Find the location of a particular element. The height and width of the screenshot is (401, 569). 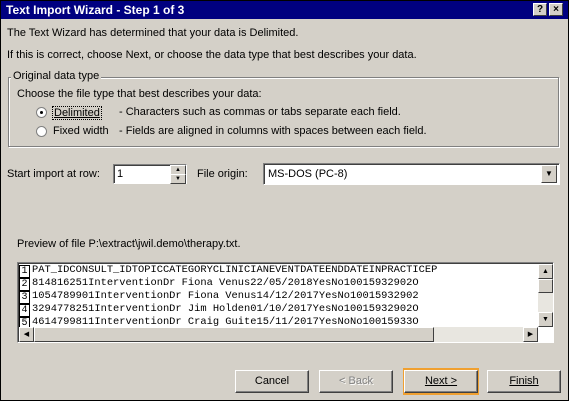

start-row-value: 1 is located at coordinates (120, 174).